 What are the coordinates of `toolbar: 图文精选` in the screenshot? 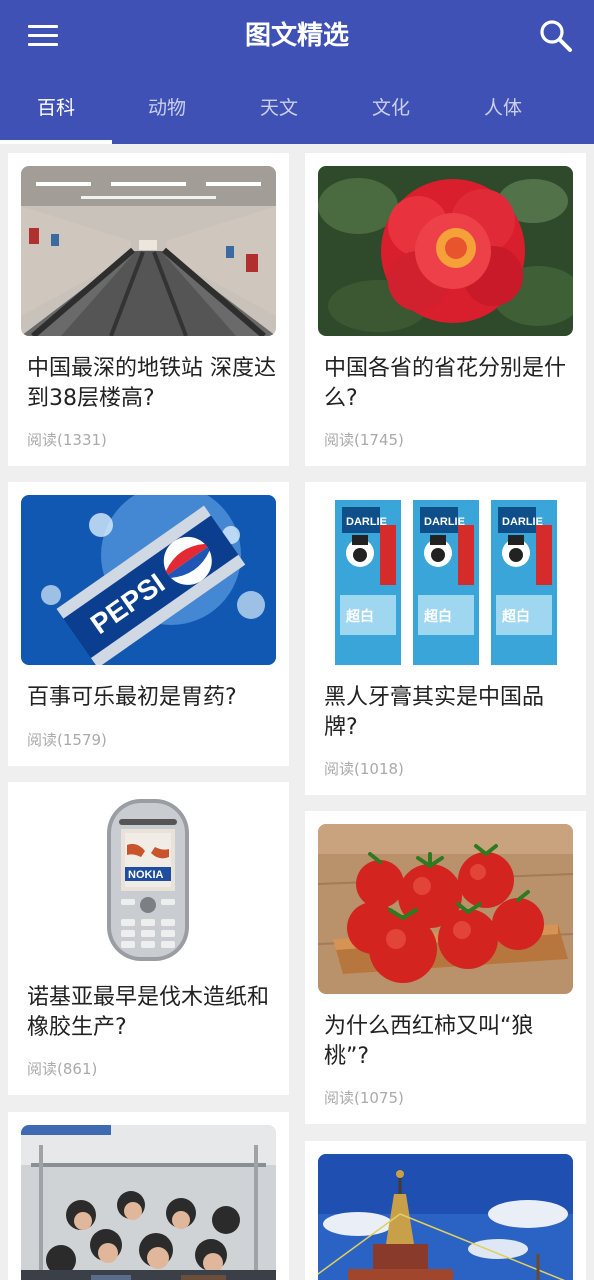 It's located at (297, 36).